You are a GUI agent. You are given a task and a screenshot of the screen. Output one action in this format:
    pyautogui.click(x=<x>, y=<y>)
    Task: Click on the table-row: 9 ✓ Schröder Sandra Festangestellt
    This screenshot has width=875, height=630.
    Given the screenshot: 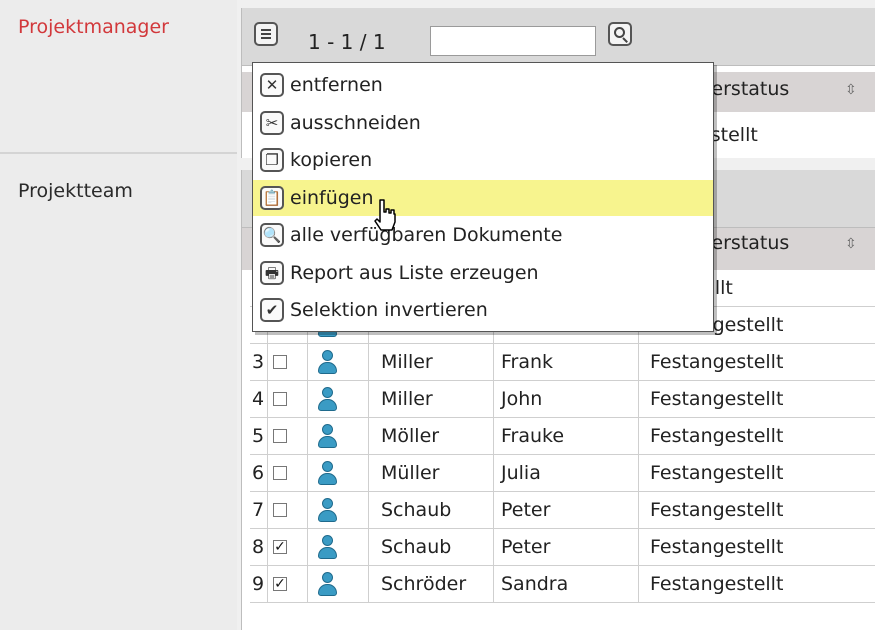 What is the action you would take?
    pyautogui.click(x=562, y=584)
    